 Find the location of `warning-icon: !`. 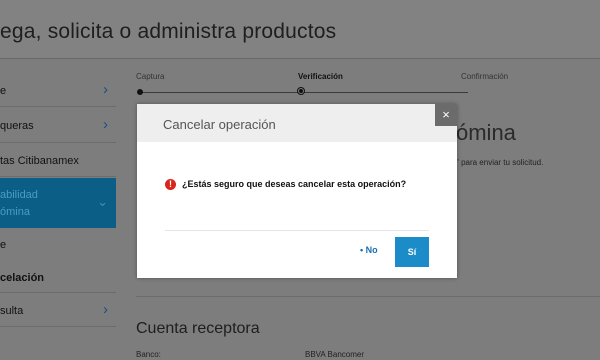

warning-icon: ! is located at coordinates (170, 184).